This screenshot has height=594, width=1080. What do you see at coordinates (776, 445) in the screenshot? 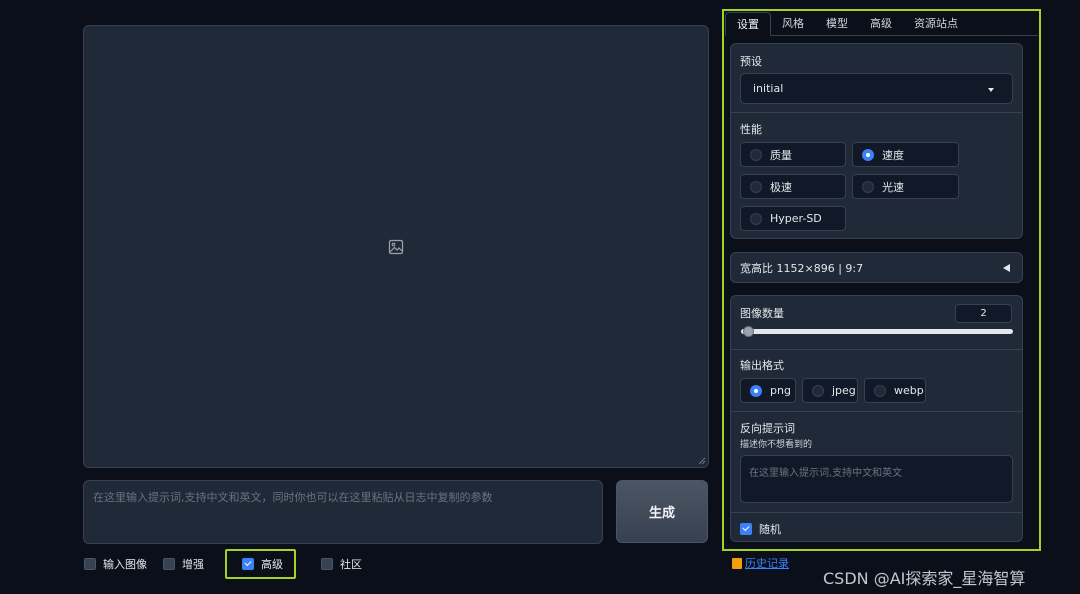
I see `negative-prompt-hint: 描述你不想看到的` at bounding box center [776, 445].